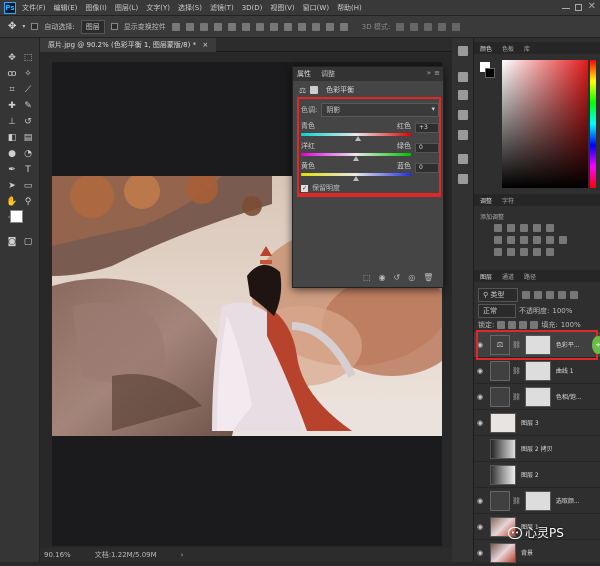 The width and height of the screenshot is (600, 566). Describe the element at coordinates (571, 325) in the screenshot. I see `fill-value: 100%` at that location.